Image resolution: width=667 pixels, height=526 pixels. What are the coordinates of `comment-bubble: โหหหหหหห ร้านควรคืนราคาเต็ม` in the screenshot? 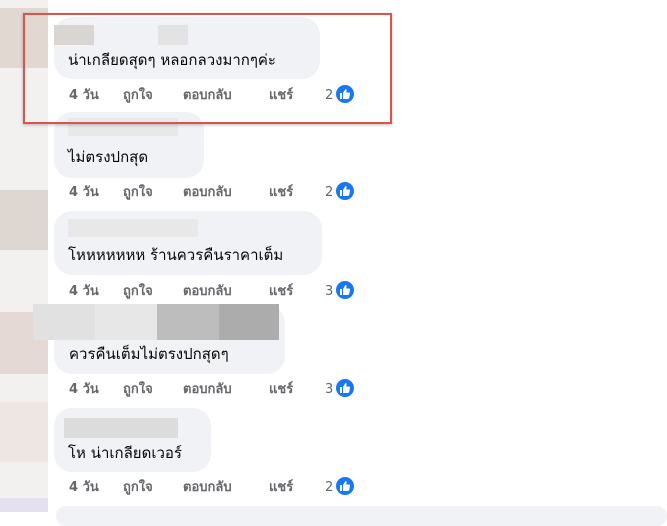 It's located at (188, 243).